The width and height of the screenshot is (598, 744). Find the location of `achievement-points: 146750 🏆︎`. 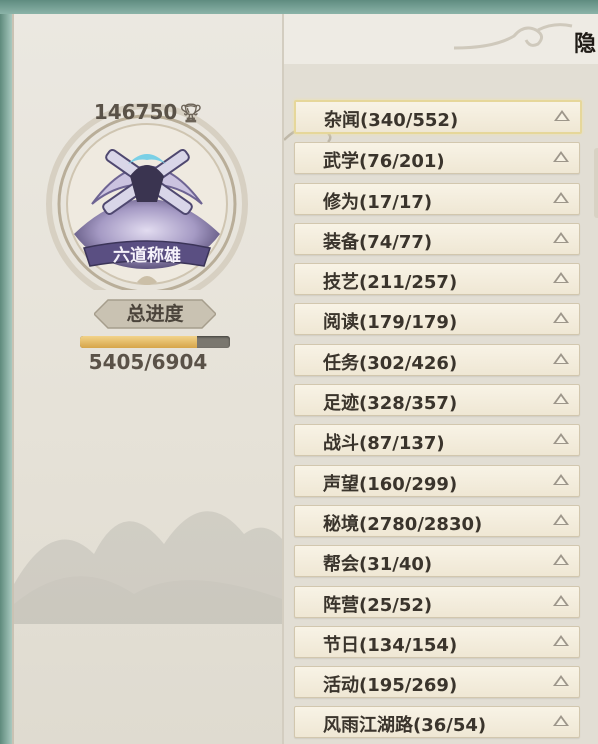

achievement-points: 146750 🏆︎ is located at coordinates (148, 112).